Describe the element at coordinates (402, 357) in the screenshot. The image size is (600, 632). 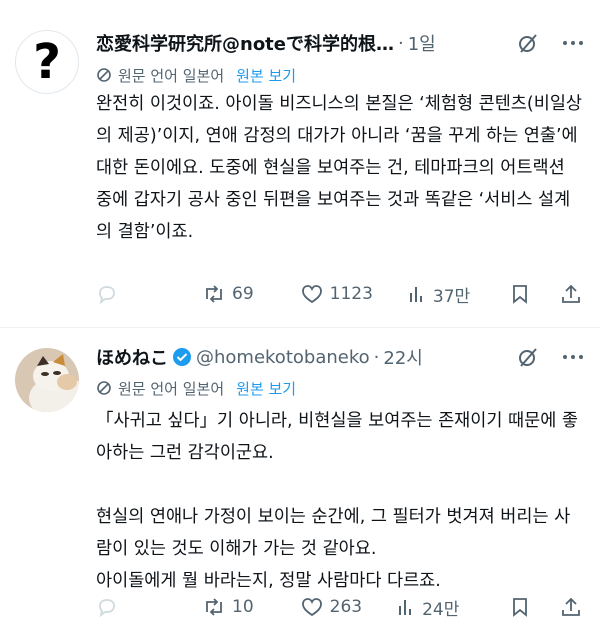
I see `timestamp: 22시` at that location.